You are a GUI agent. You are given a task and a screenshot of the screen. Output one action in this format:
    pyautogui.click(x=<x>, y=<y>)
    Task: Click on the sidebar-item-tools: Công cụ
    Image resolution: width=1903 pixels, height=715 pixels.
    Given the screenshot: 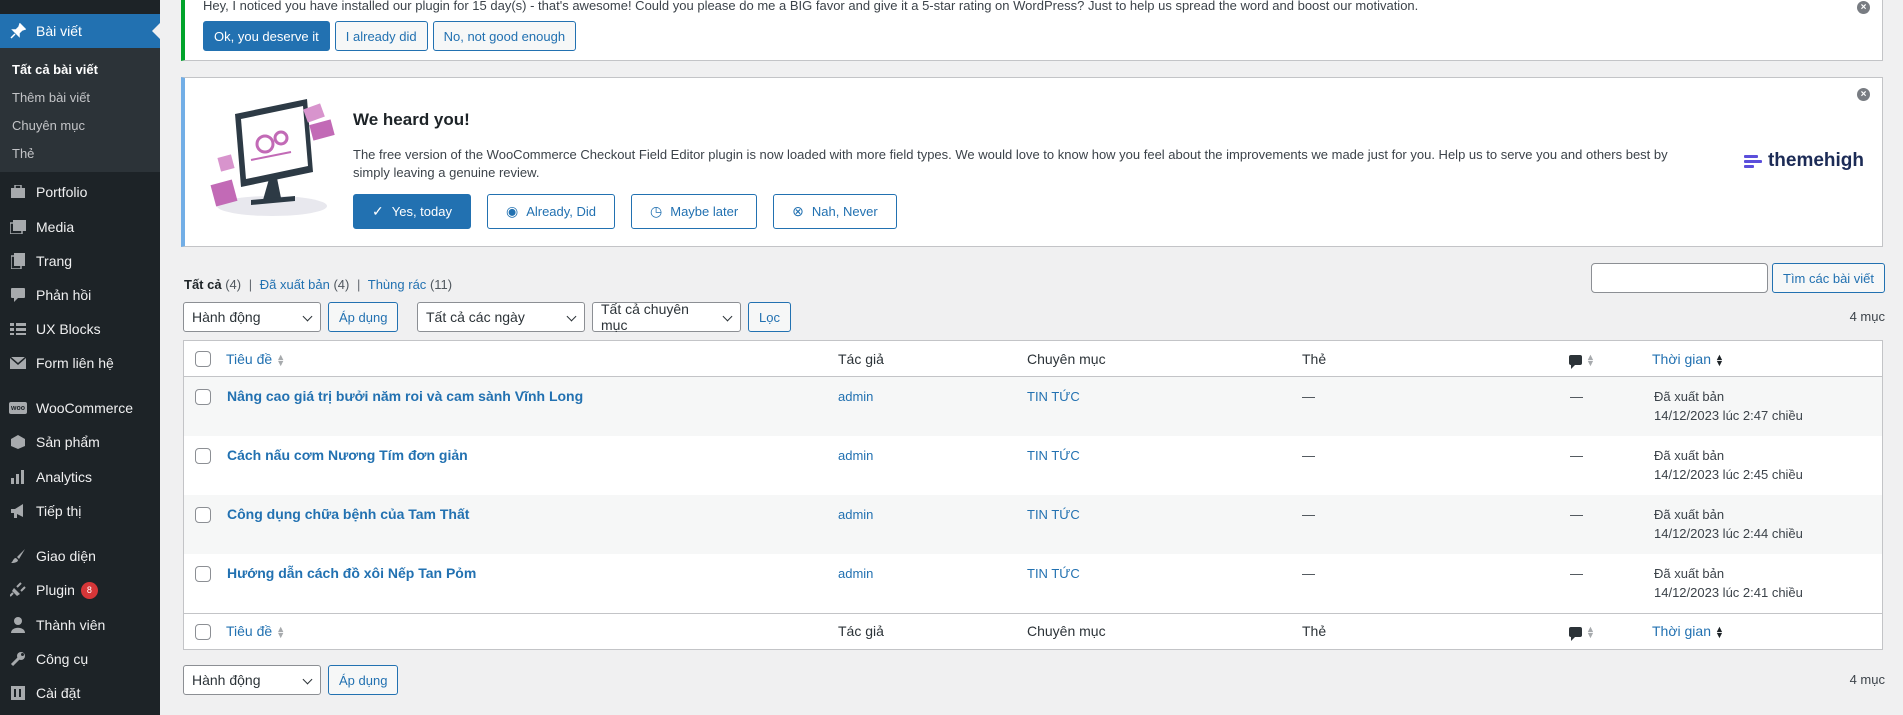 What is the action you would take?
    pyautogui.click(x=80, y=659)
    